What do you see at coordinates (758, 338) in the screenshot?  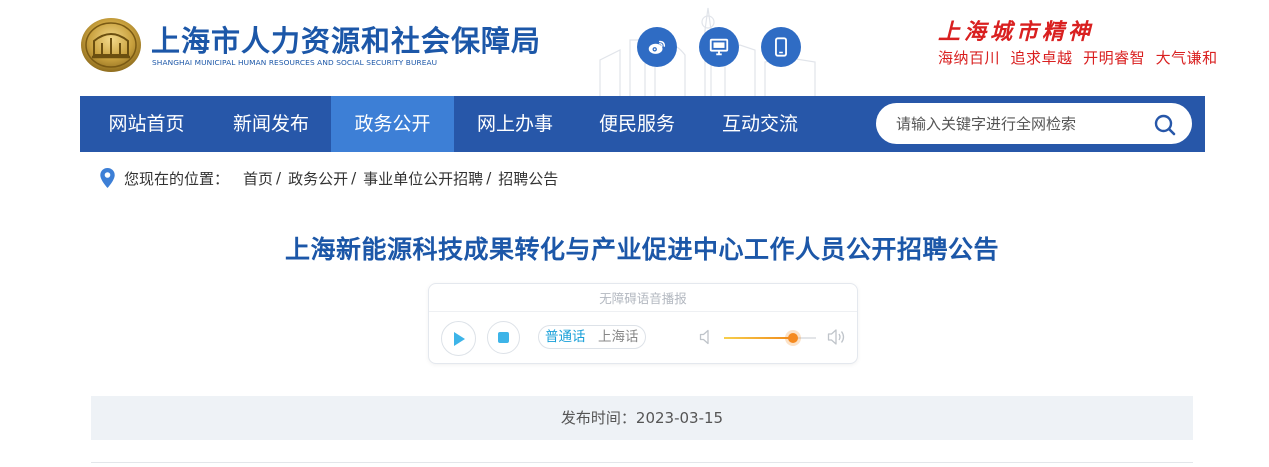 I see `volume-fill` at bounding box center [758, 338].